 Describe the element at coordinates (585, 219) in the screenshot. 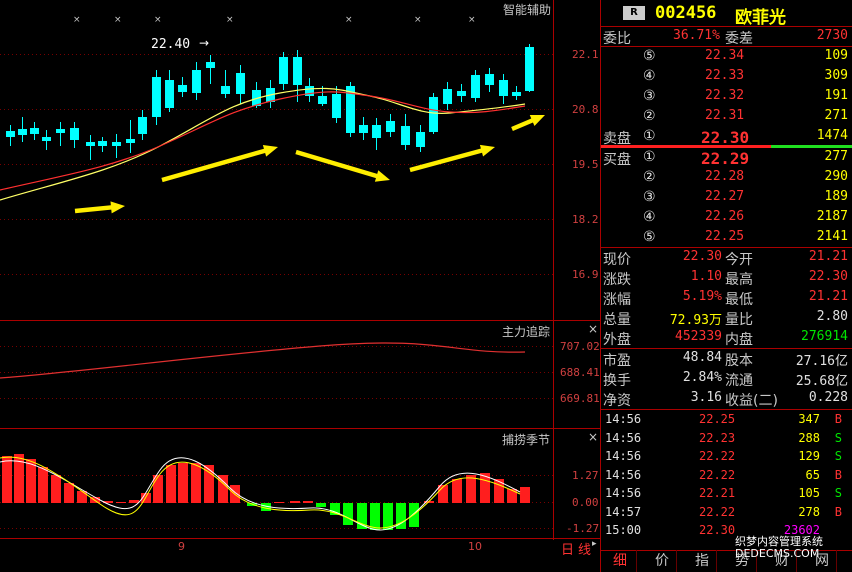

I see `price-tick: 18.2` at that location.